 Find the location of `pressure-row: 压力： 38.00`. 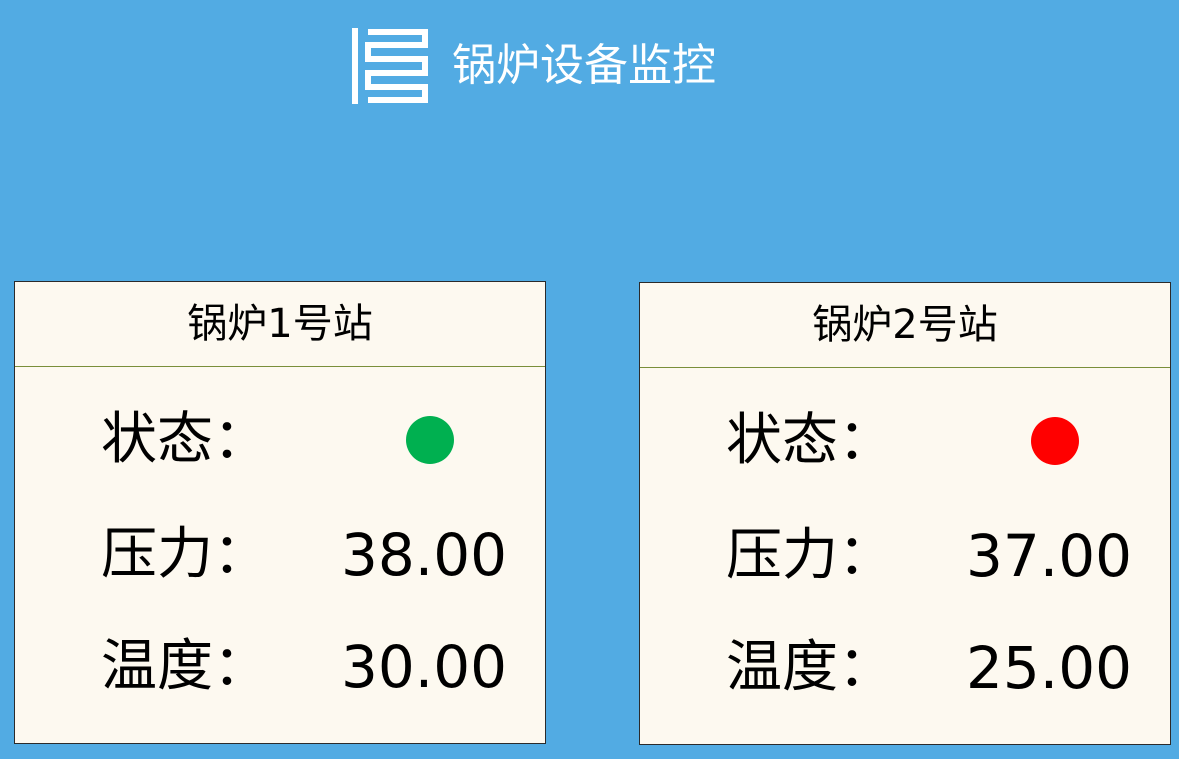

pressure-row: 压力： 38.00 is located at coordinates (280, 555).